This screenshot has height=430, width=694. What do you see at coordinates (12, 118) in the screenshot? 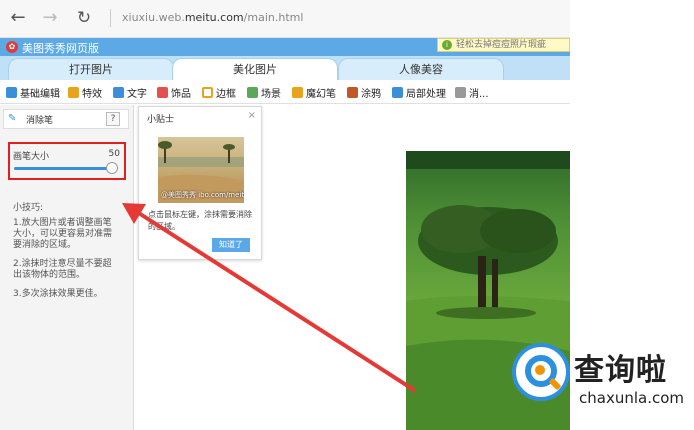
I see `eraser-pen-icon: ✎` at bounding box center [12, 118].